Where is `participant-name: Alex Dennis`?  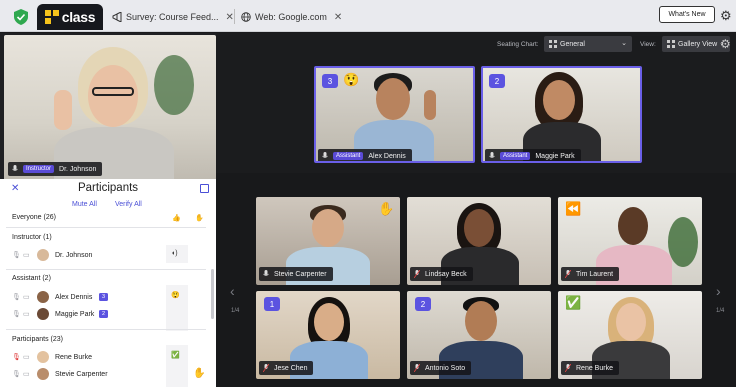 participant-name: Alex Dennis is located at coordinates (387, 156).